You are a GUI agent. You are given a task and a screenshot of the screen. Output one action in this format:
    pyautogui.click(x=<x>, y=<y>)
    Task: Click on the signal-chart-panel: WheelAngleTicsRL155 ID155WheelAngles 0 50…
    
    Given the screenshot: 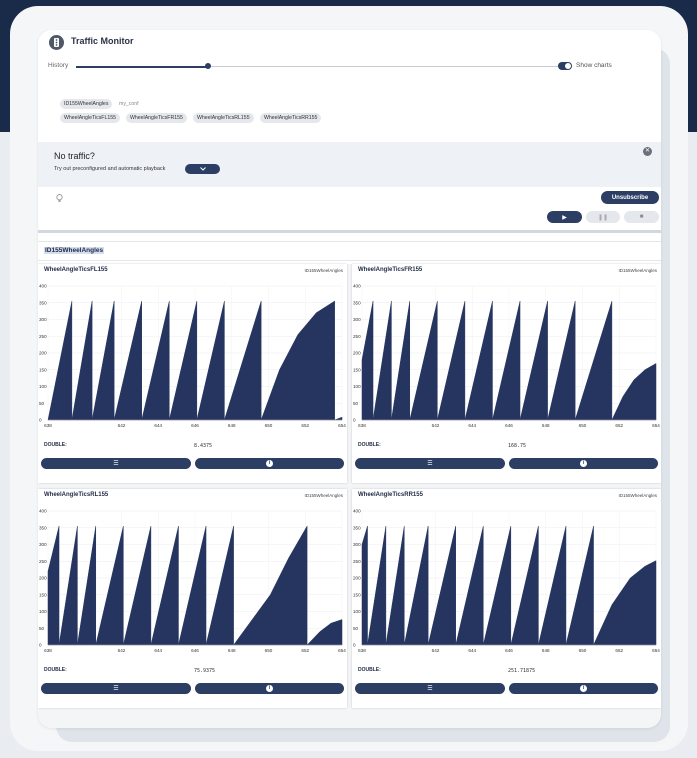 What is the action you would take?
    pyautogui.click(x=192, y=598)
    